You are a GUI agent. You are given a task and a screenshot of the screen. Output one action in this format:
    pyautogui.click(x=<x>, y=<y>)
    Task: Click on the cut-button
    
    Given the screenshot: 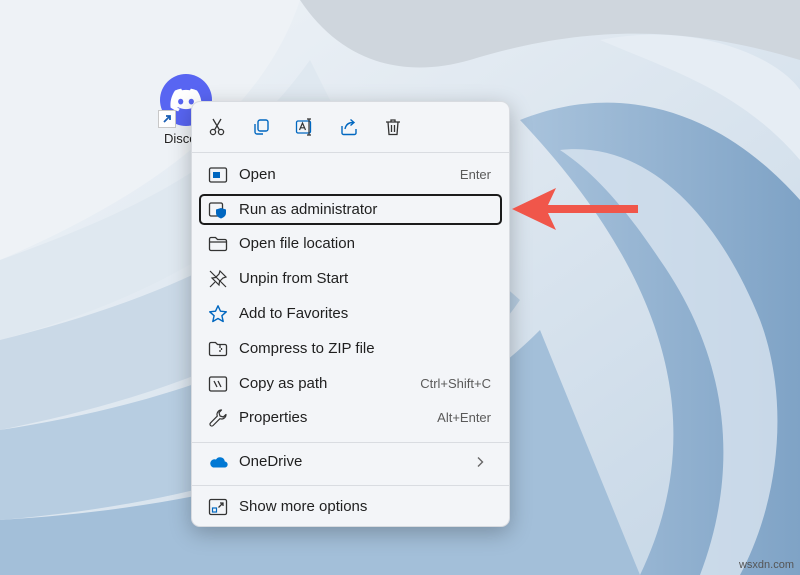 What is the action you would take?
    pyautogui.click(x=217, y=127)
    